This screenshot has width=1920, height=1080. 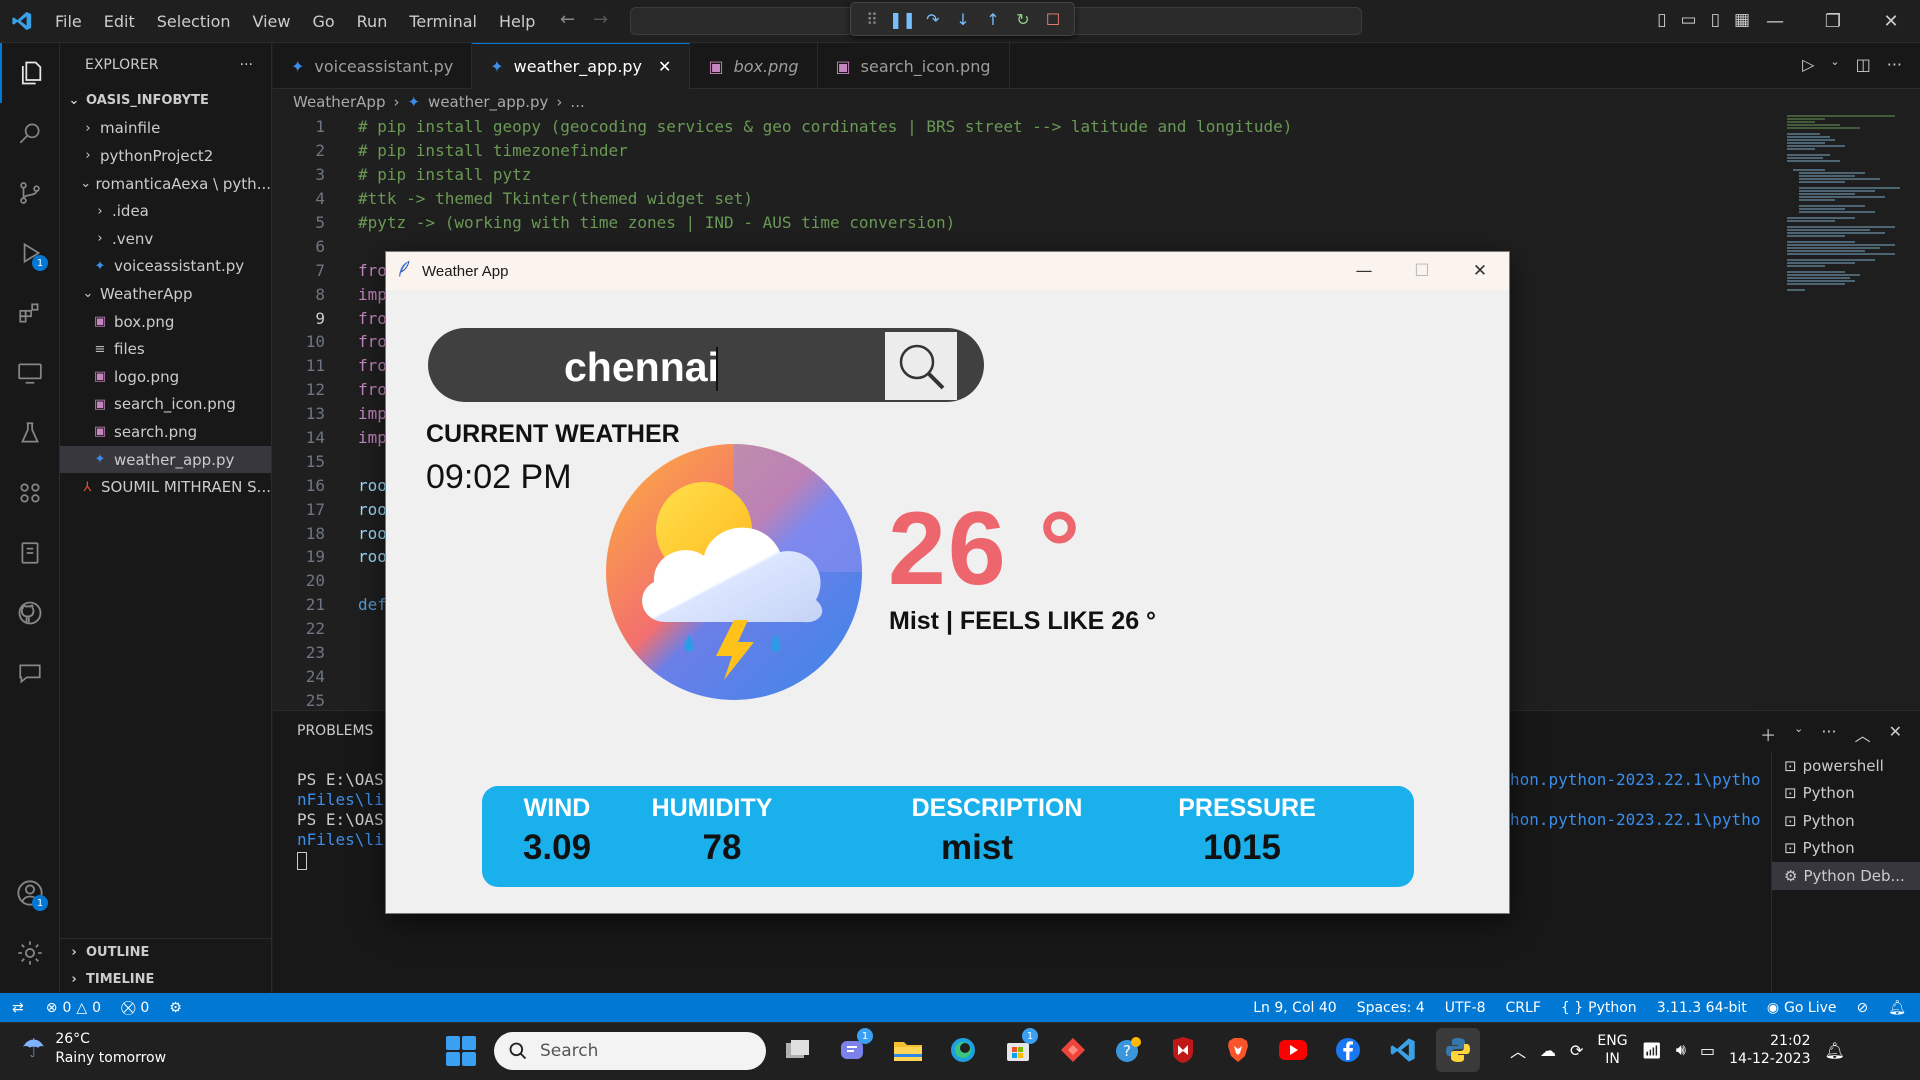 What do you see at coordinates (68, 21) in the screenshot?
I see `menu-file: File` at bounding box center [68, 21].